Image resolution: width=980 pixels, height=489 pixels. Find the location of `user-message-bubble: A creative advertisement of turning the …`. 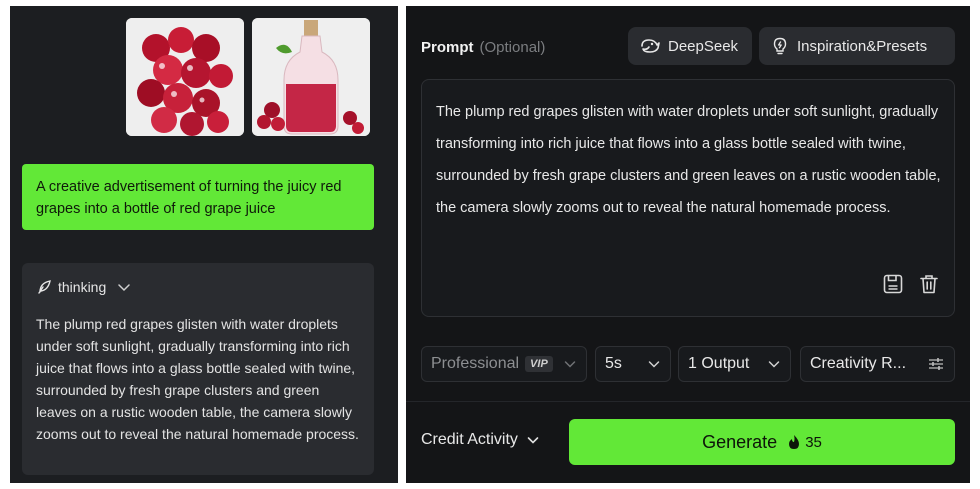

user-message-bubble: A creative advertisement of turning the … is located at coordinates (198, 197).